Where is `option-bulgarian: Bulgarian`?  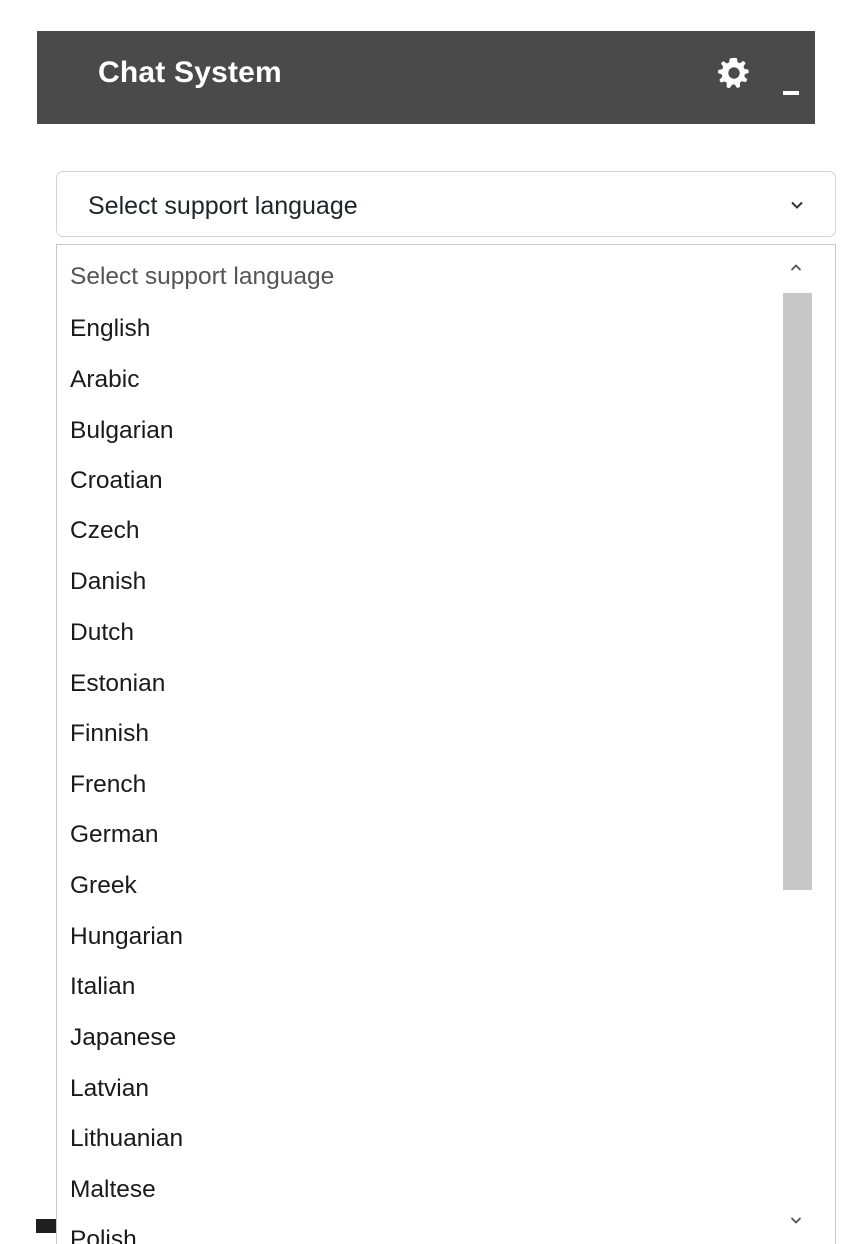
option-bulgarian: Bulgarian is located at coordinates (122, 431).